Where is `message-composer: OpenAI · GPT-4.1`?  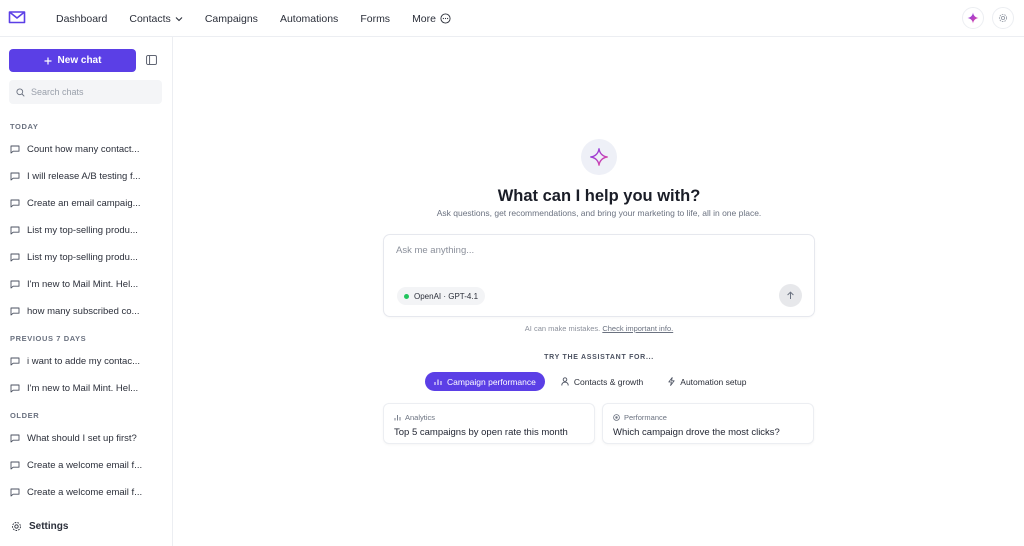
message-composer: OpenAI · GPT-4.1 is located at coordinates (599, 275).